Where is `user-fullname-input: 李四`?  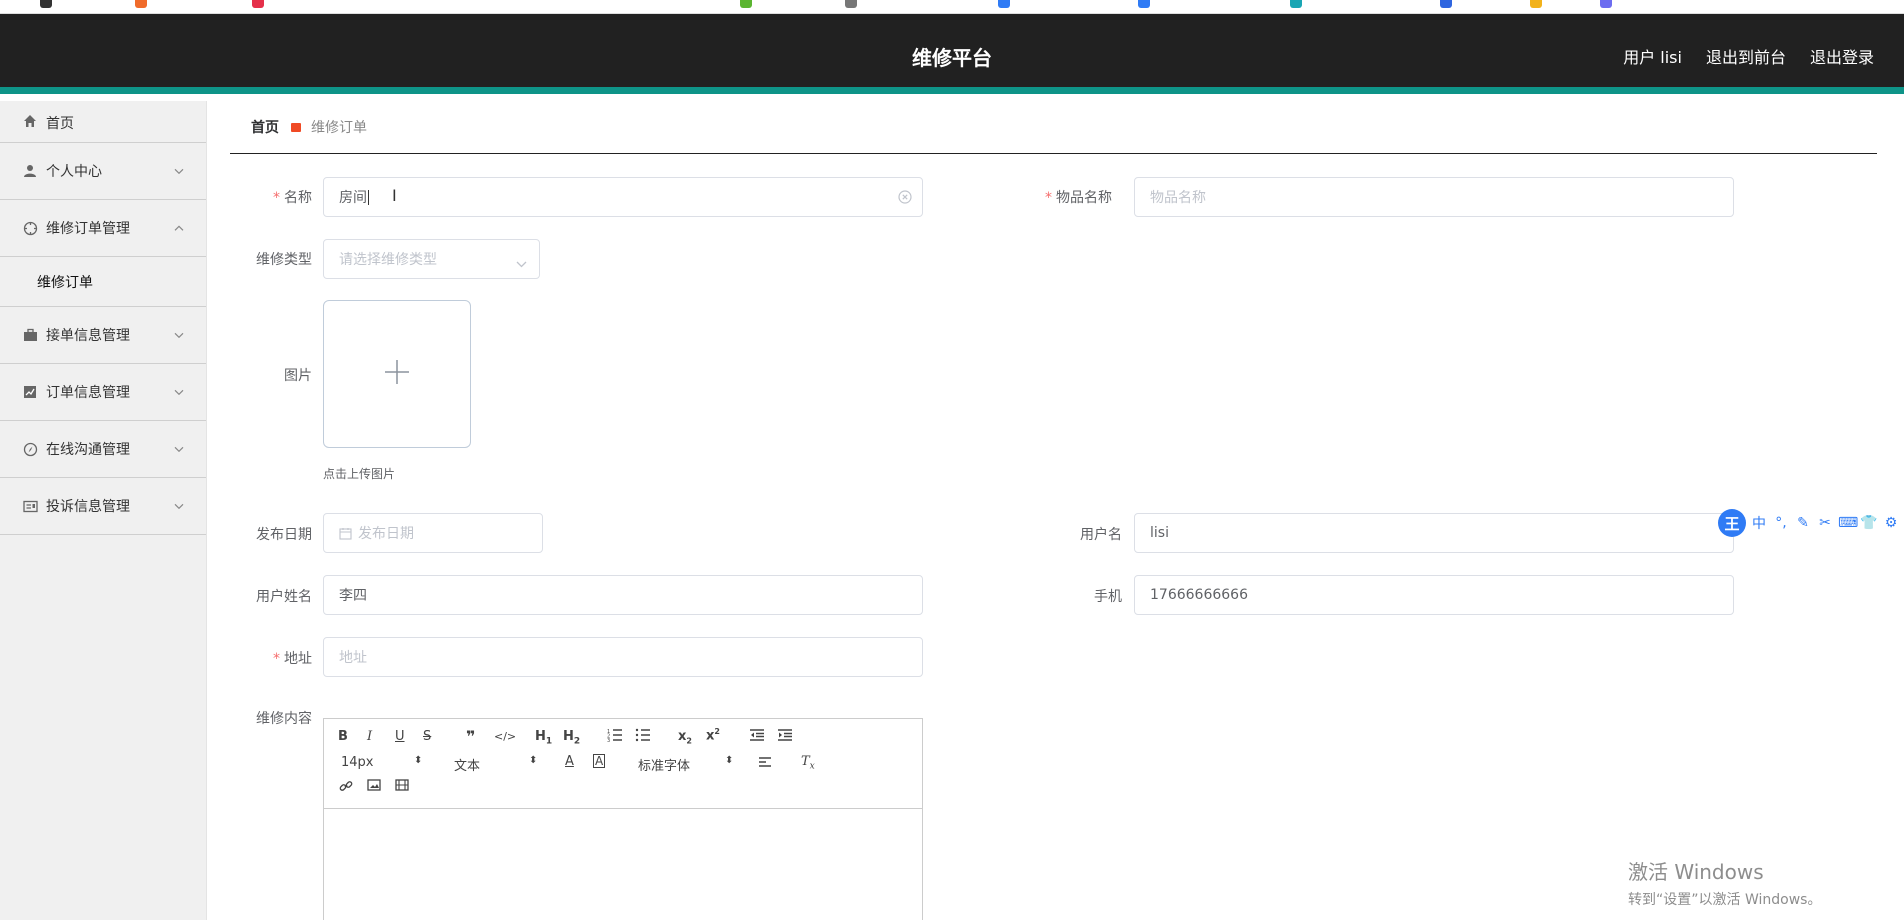
user-fullname-input: 李四 is located at coordinates (623, 595).